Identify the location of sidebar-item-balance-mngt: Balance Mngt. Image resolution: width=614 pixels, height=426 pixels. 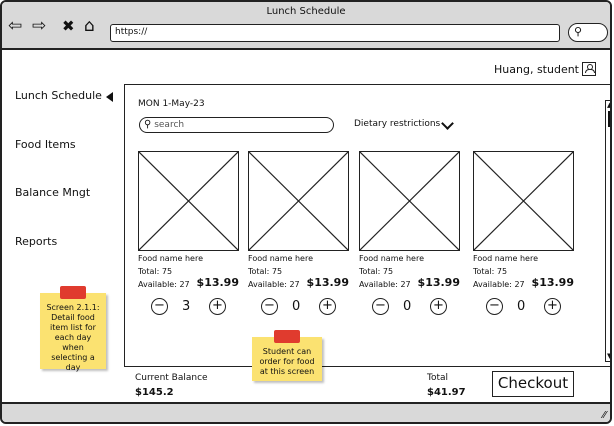
(52, 192).